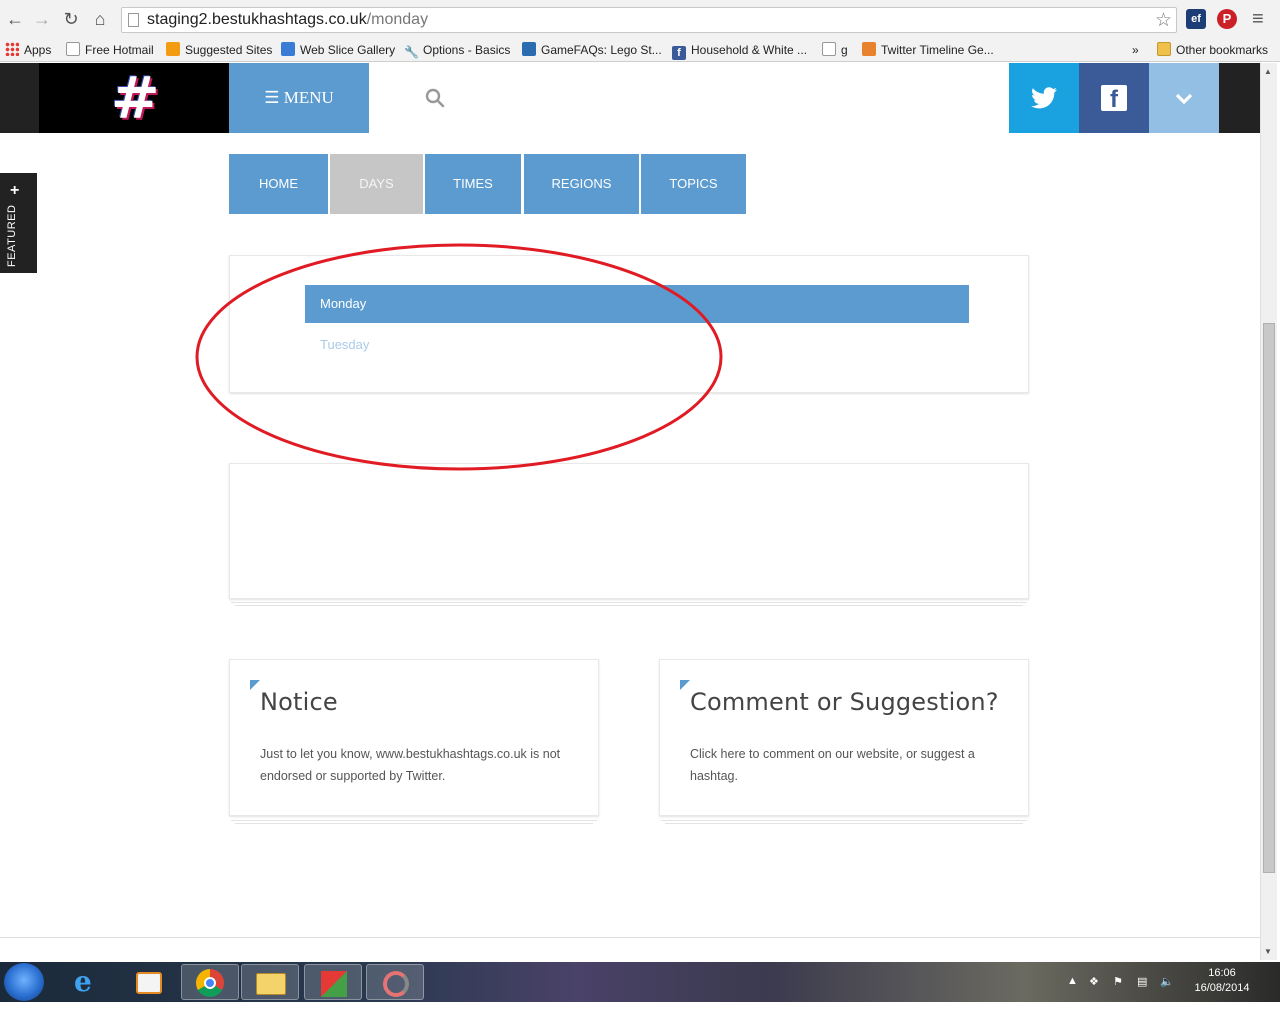  Describe the element at coordinates (278, 184) in the screenshot. I see `tab-home: HOME` at that location.